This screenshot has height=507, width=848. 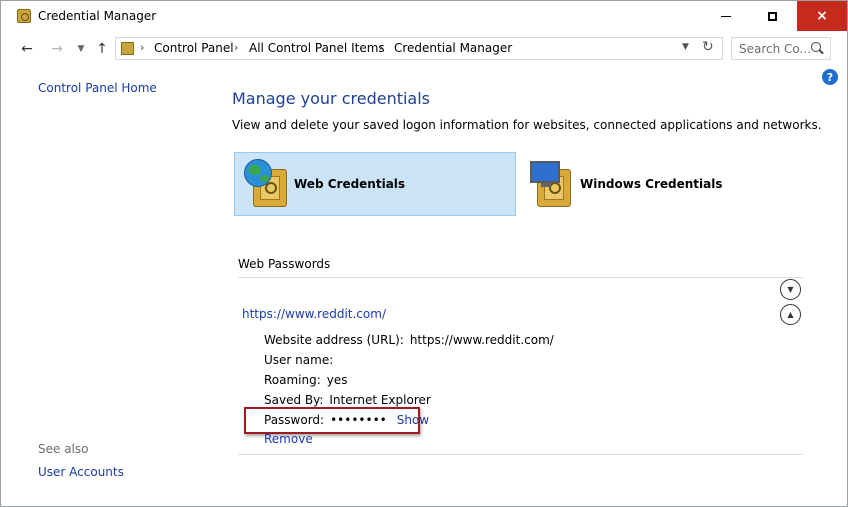 I want to click on field-label: Website address (URL):, so click(x=334, y=340).